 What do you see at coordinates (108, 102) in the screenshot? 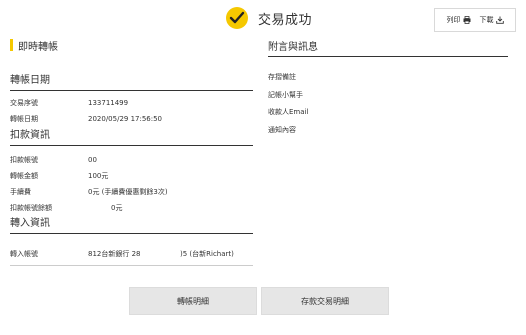
I see `row-value: 133711499` at bounding box center [108, 102].